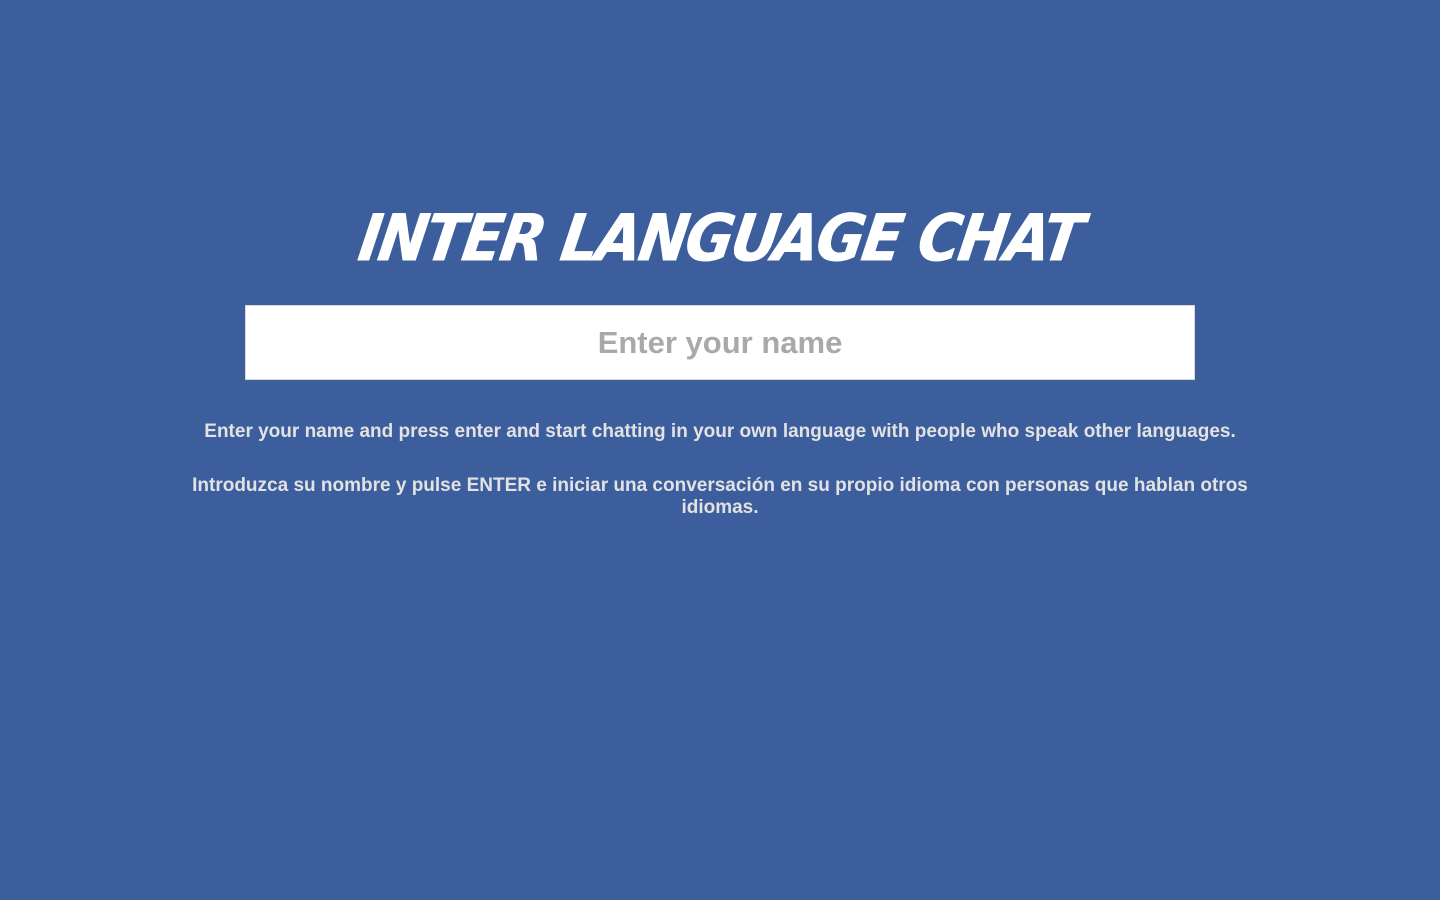 The height and width of the screenshot is (900, 1440). What do you see at coordinates (720, 238) in the screenshot?
I see `app-title: Inter Language Chat` at bounding box center [720, 238].